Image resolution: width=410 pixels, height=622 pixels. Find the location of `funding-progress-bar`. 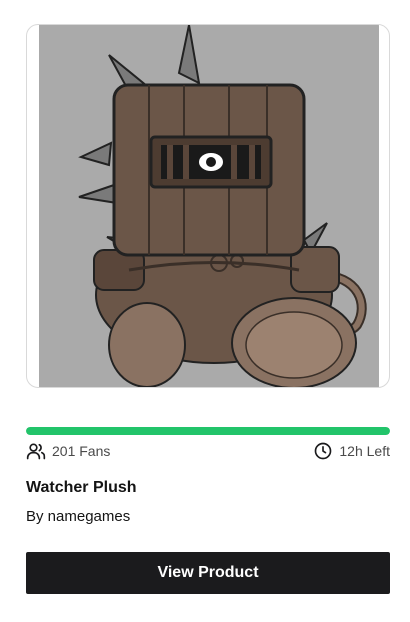

funding-progress-bar is located at coordinates (208, 431).